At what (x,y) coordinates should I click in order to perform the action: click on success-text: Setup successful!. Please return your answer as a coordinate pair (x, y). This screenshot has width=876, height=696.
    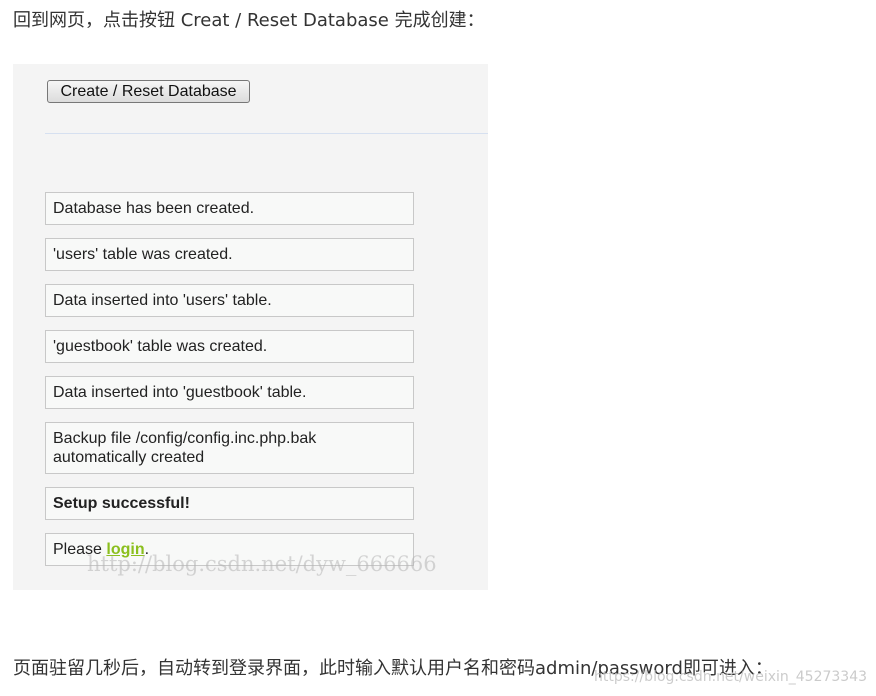
    Looking at the image, I should click on (121, 503).